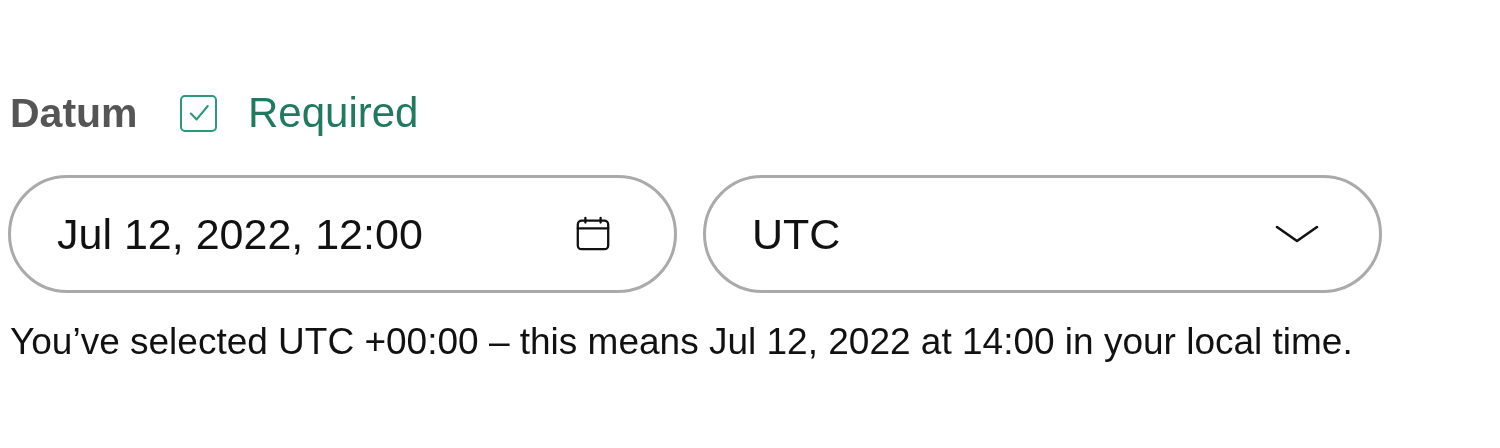 Image resolution: width=1500 pixels, height=448 pixels. What do you see at coordinates (682, 342) in the screenshot?
I see `hint-text: You’ve selected UTC +00:00 – this means Jul 12, 2022 at 14:00 in your local time.` at bounding box center [682, 342].